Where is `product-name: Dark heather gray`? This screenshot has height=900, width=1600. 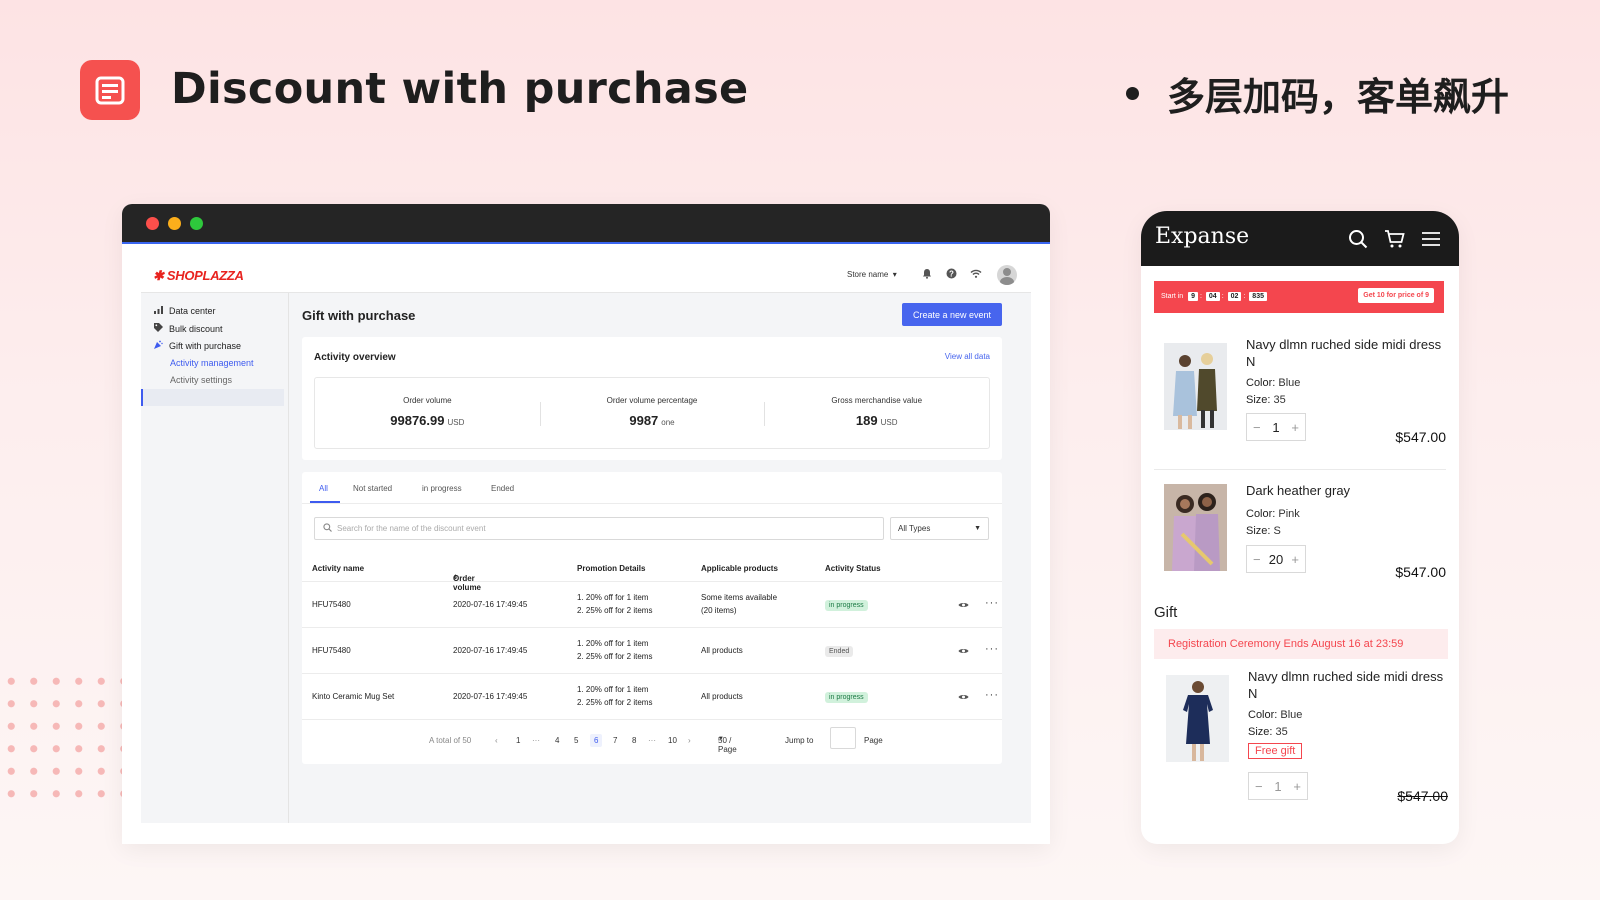 product-name: Dark heather gray is located at coordinates (1346, 490).